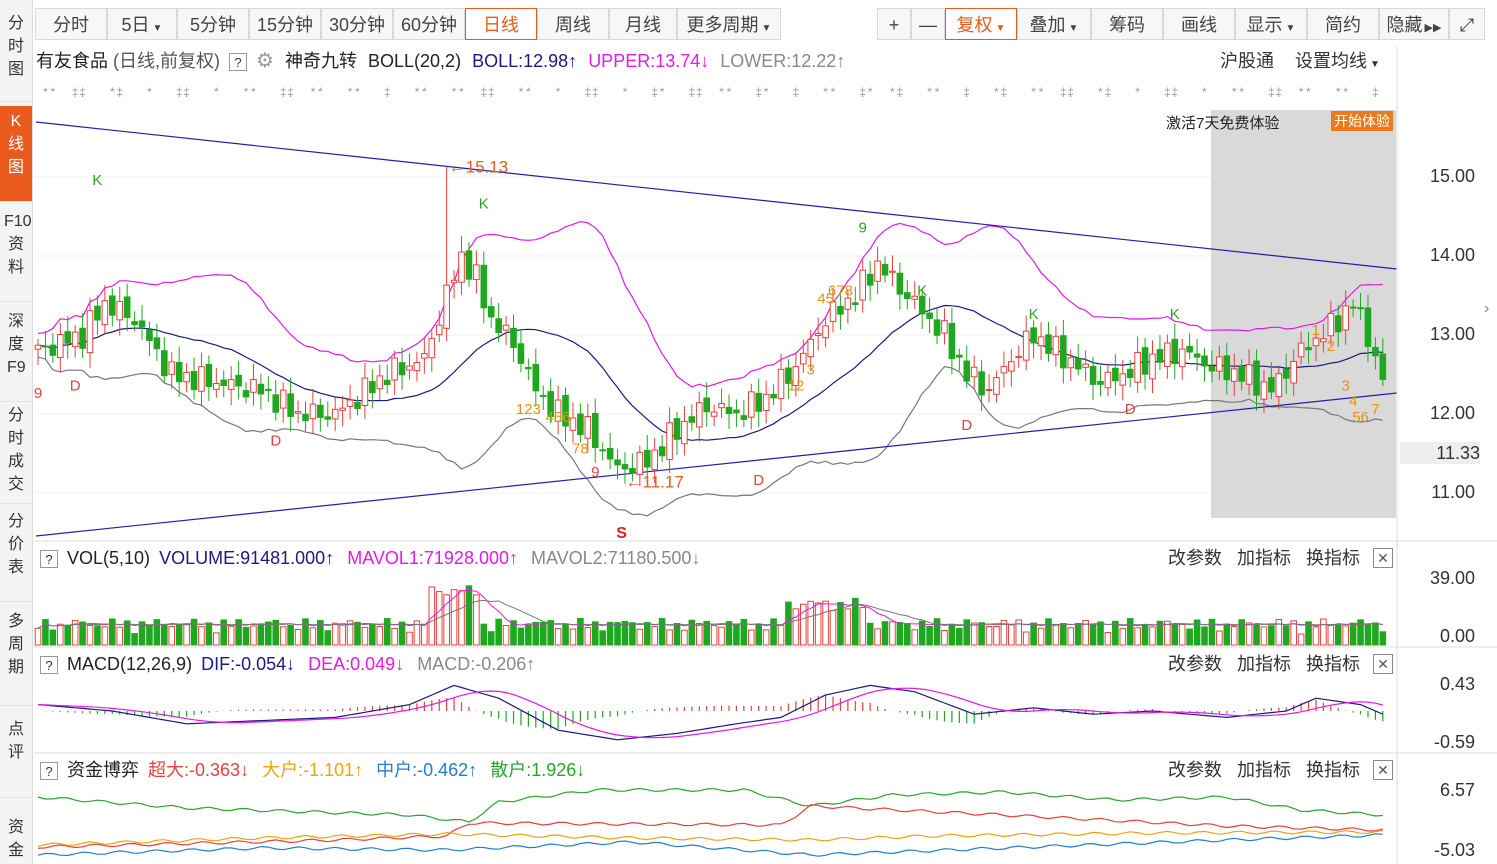  What do you see at coordinates (275, 441) in the screenshot?
I see `sequence-count: D` at bounding box center [275, 441].